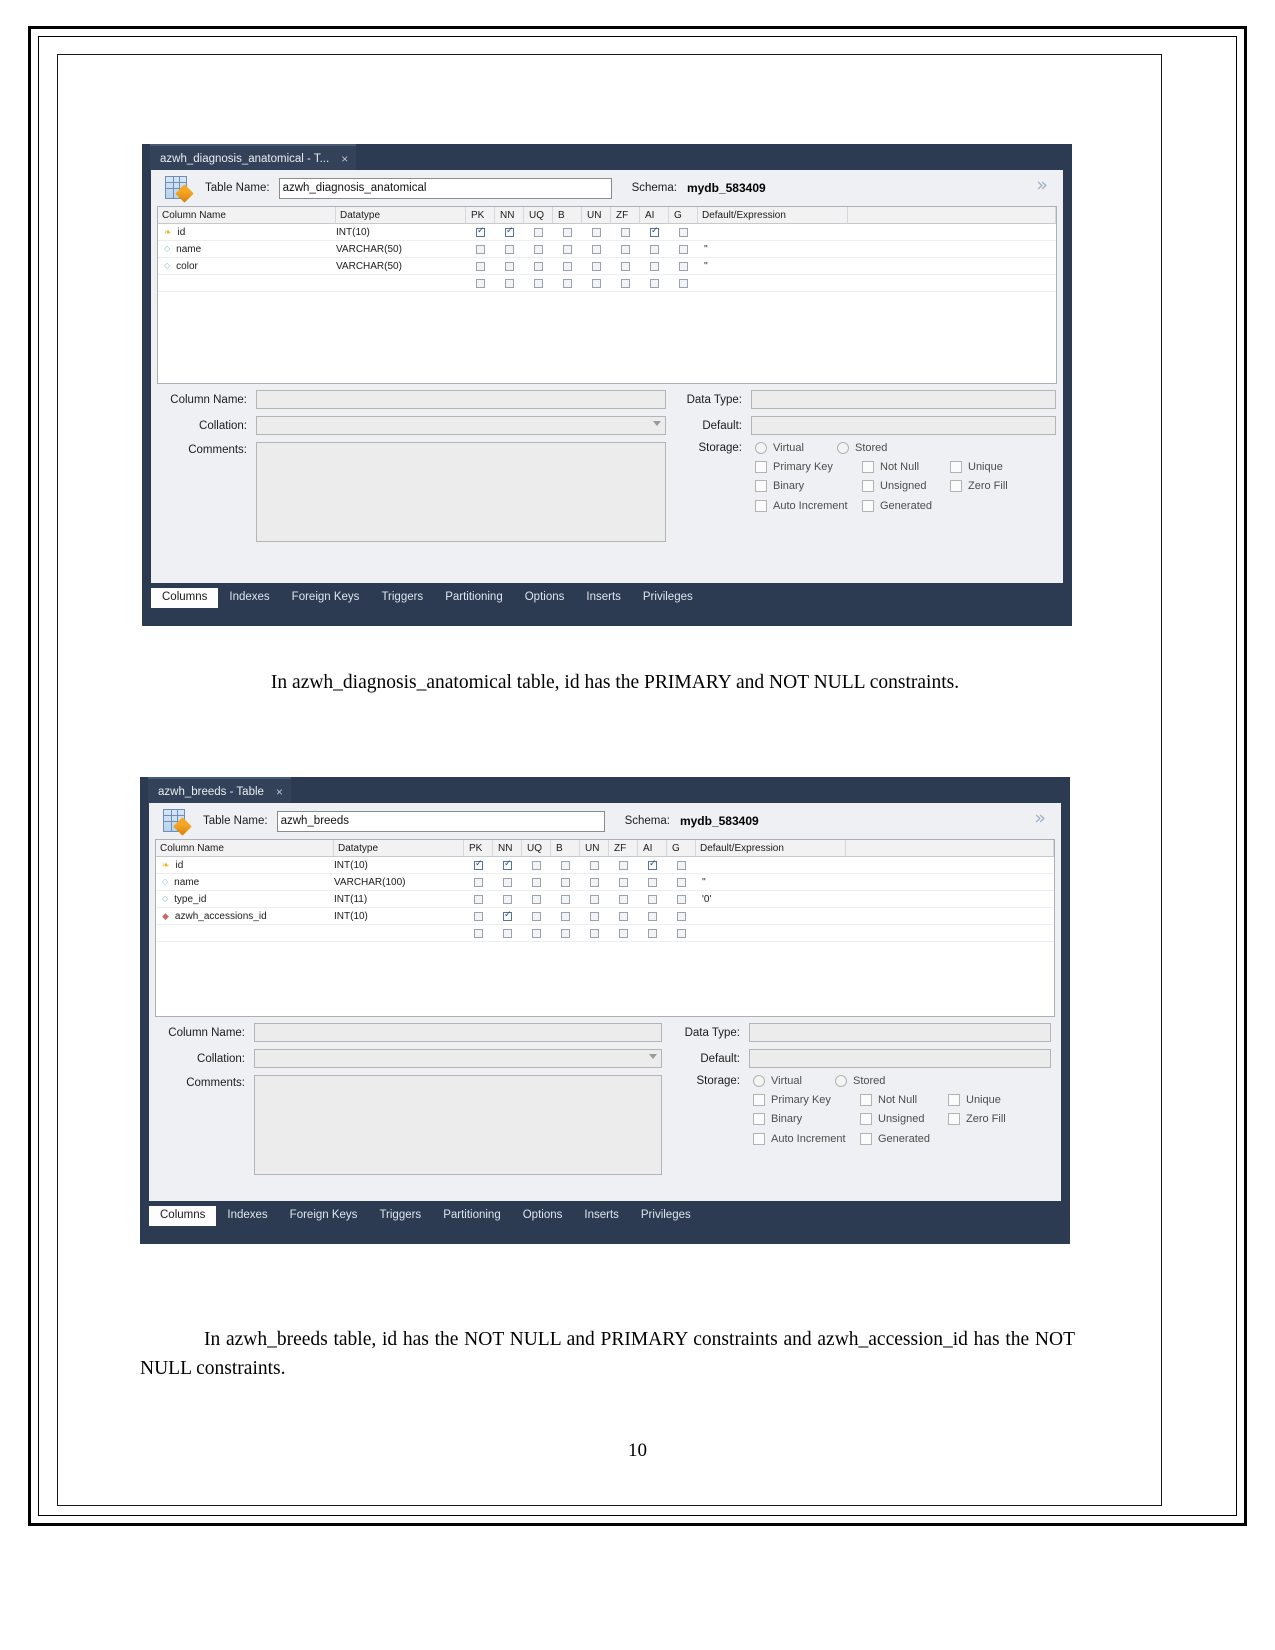 This screenshot has height=1650, width=1275. I want to click on bottom-tab-indexes: Indexes, so click(247, 1216).